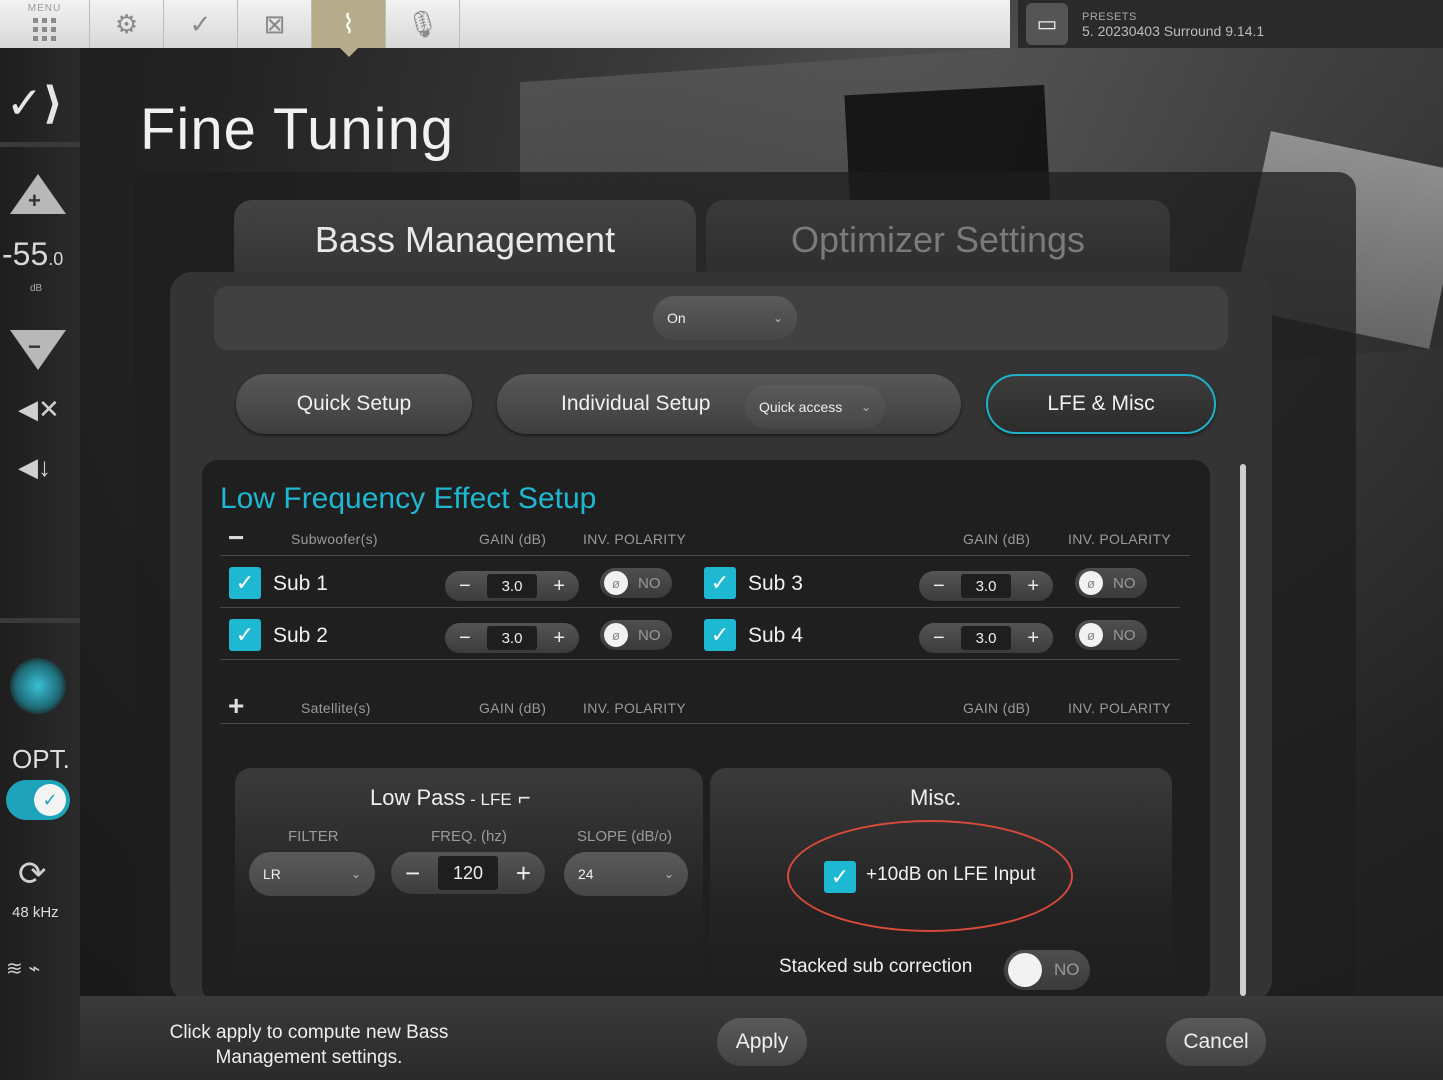 The height and width of the screenshot is (1080, 1443). What do you see at coordinates (313, 836) in the screenshot?
I see `filter-label: FILTER` at bounding box center [313, 836].